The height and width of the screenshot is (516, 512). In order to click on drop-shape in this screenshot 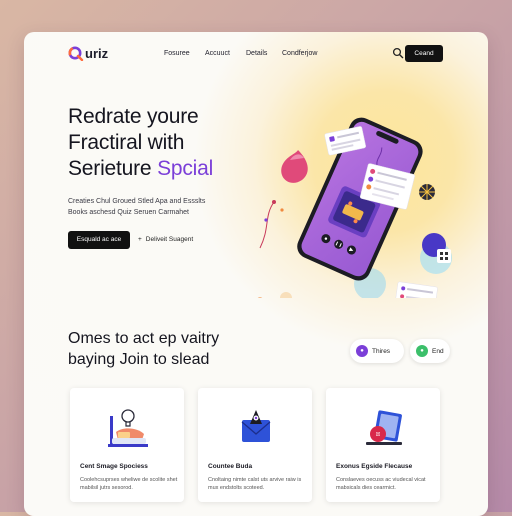, I will do `click(294, 166)`.